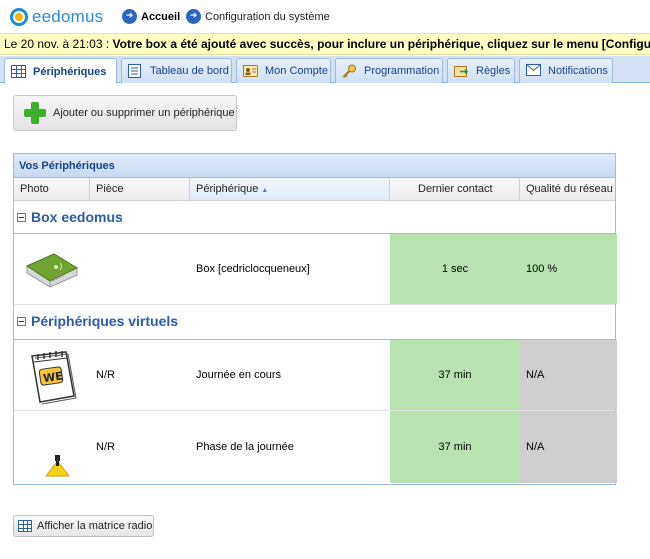  I want to click on device-name-cell: Phase de la journée, so click(245, 447).